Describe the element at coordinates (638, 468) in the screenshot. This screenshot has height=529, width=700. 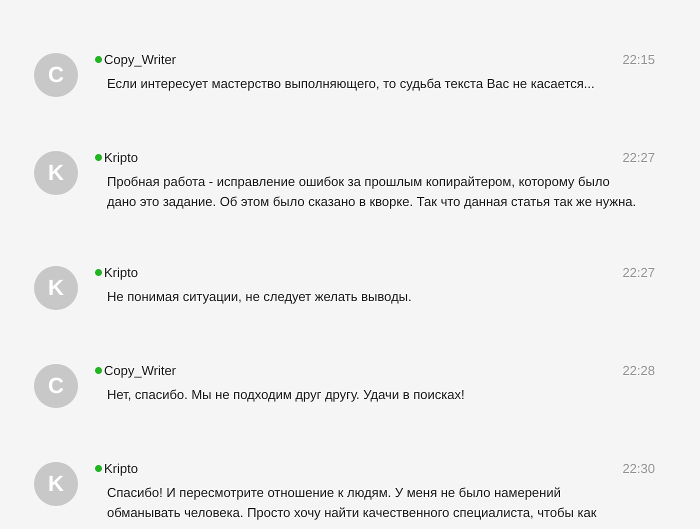
I see `message-time: 22:30` at that location.